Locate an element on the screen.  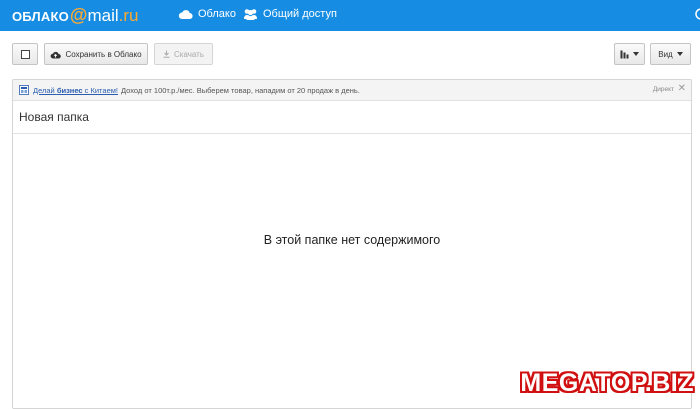
nav-cloud: Облако is located at coordinates (207, 14).